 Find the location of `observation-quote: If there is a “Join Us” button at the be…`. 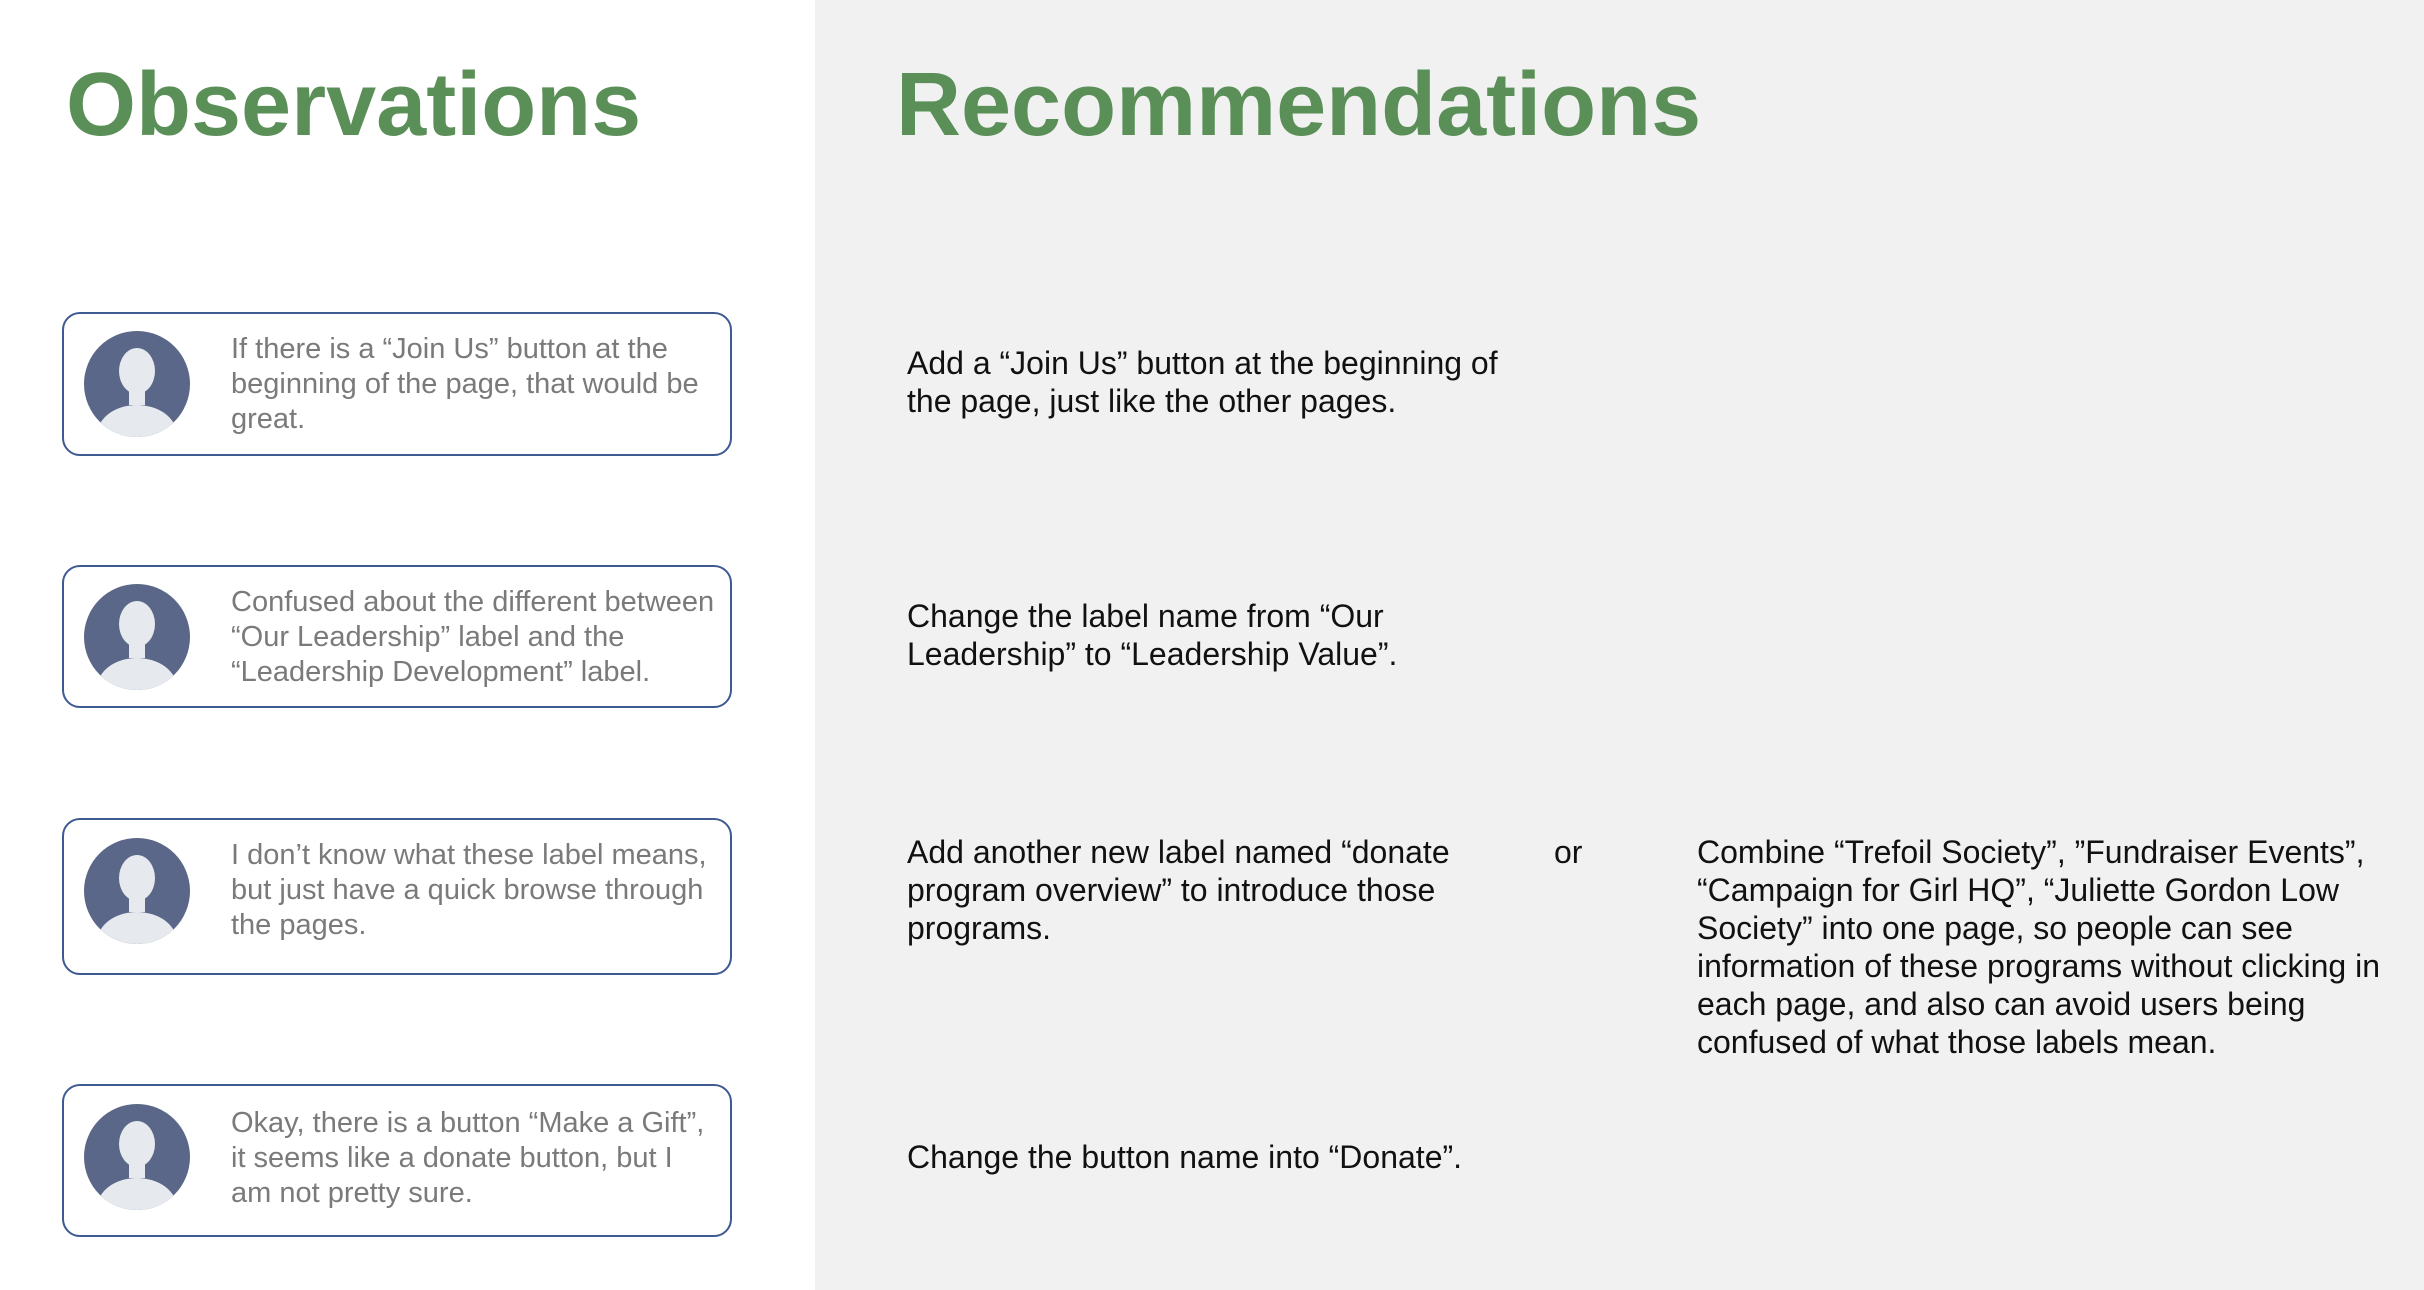

observation-quote: If there is a “Join Us” button at the be… is located at coordinates (465, 384).